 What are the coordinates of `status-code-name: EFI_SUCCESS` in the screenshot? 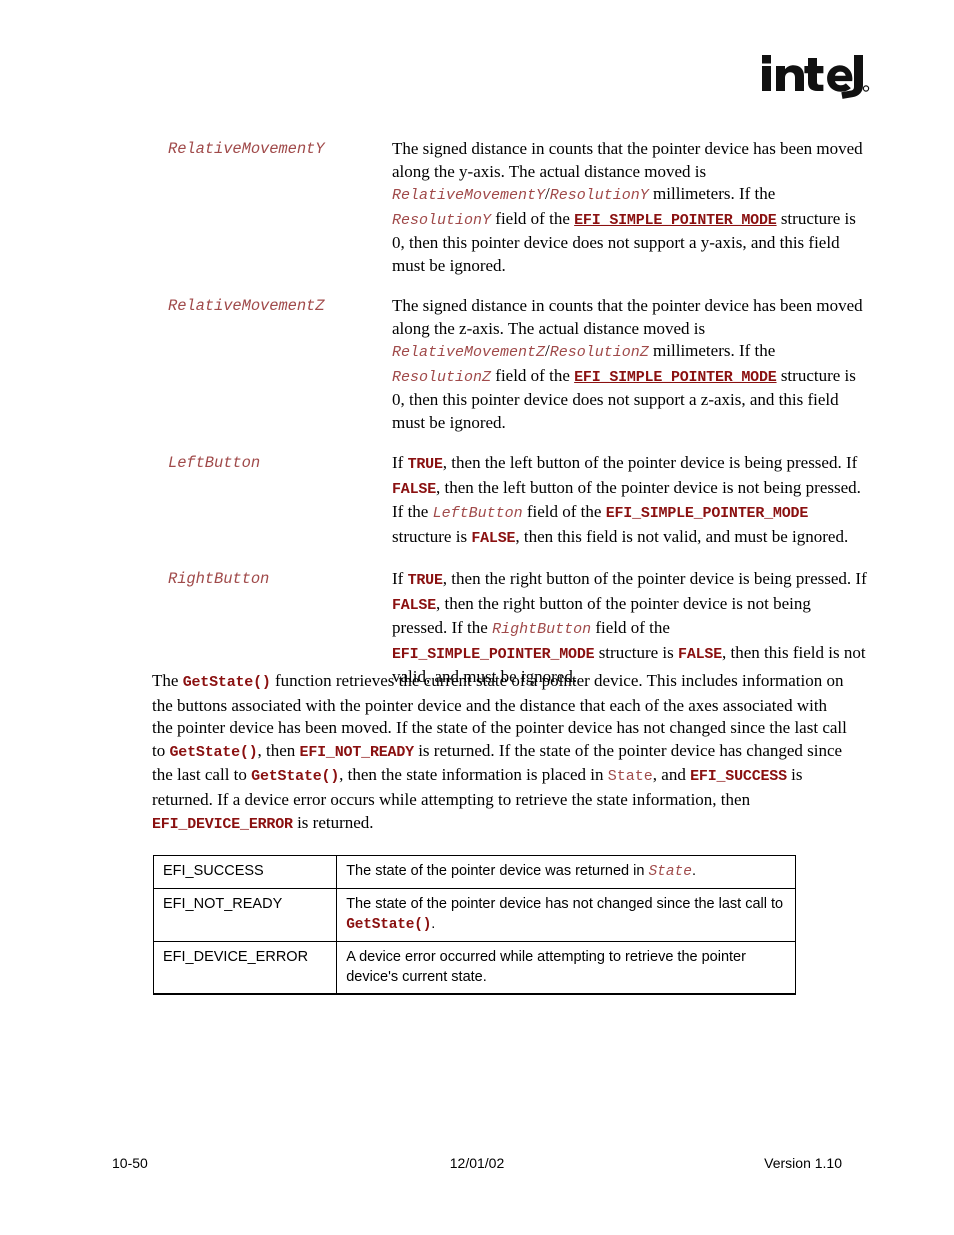 It's located at (245, 872).